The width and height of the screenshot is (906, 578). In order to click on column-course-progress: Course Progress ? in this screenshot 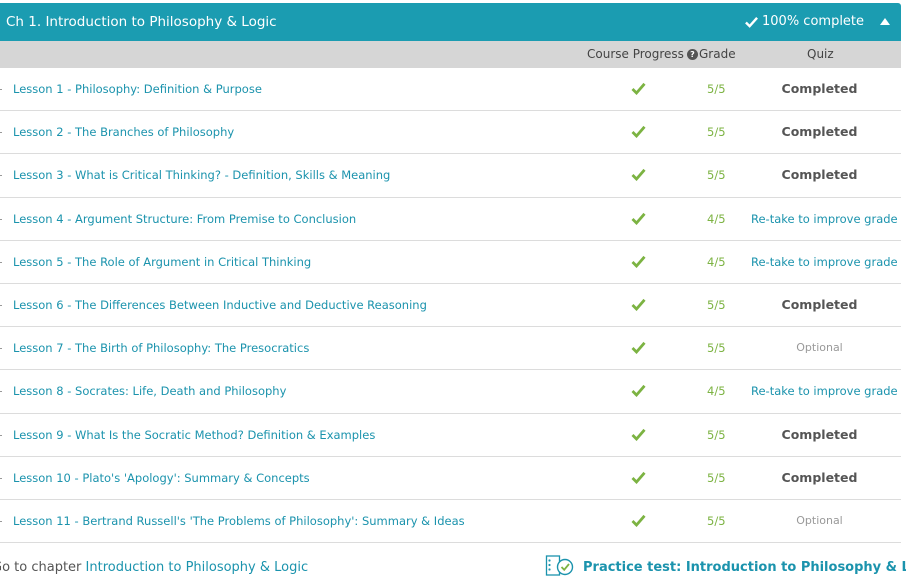, I will do `click(642, 54)`.